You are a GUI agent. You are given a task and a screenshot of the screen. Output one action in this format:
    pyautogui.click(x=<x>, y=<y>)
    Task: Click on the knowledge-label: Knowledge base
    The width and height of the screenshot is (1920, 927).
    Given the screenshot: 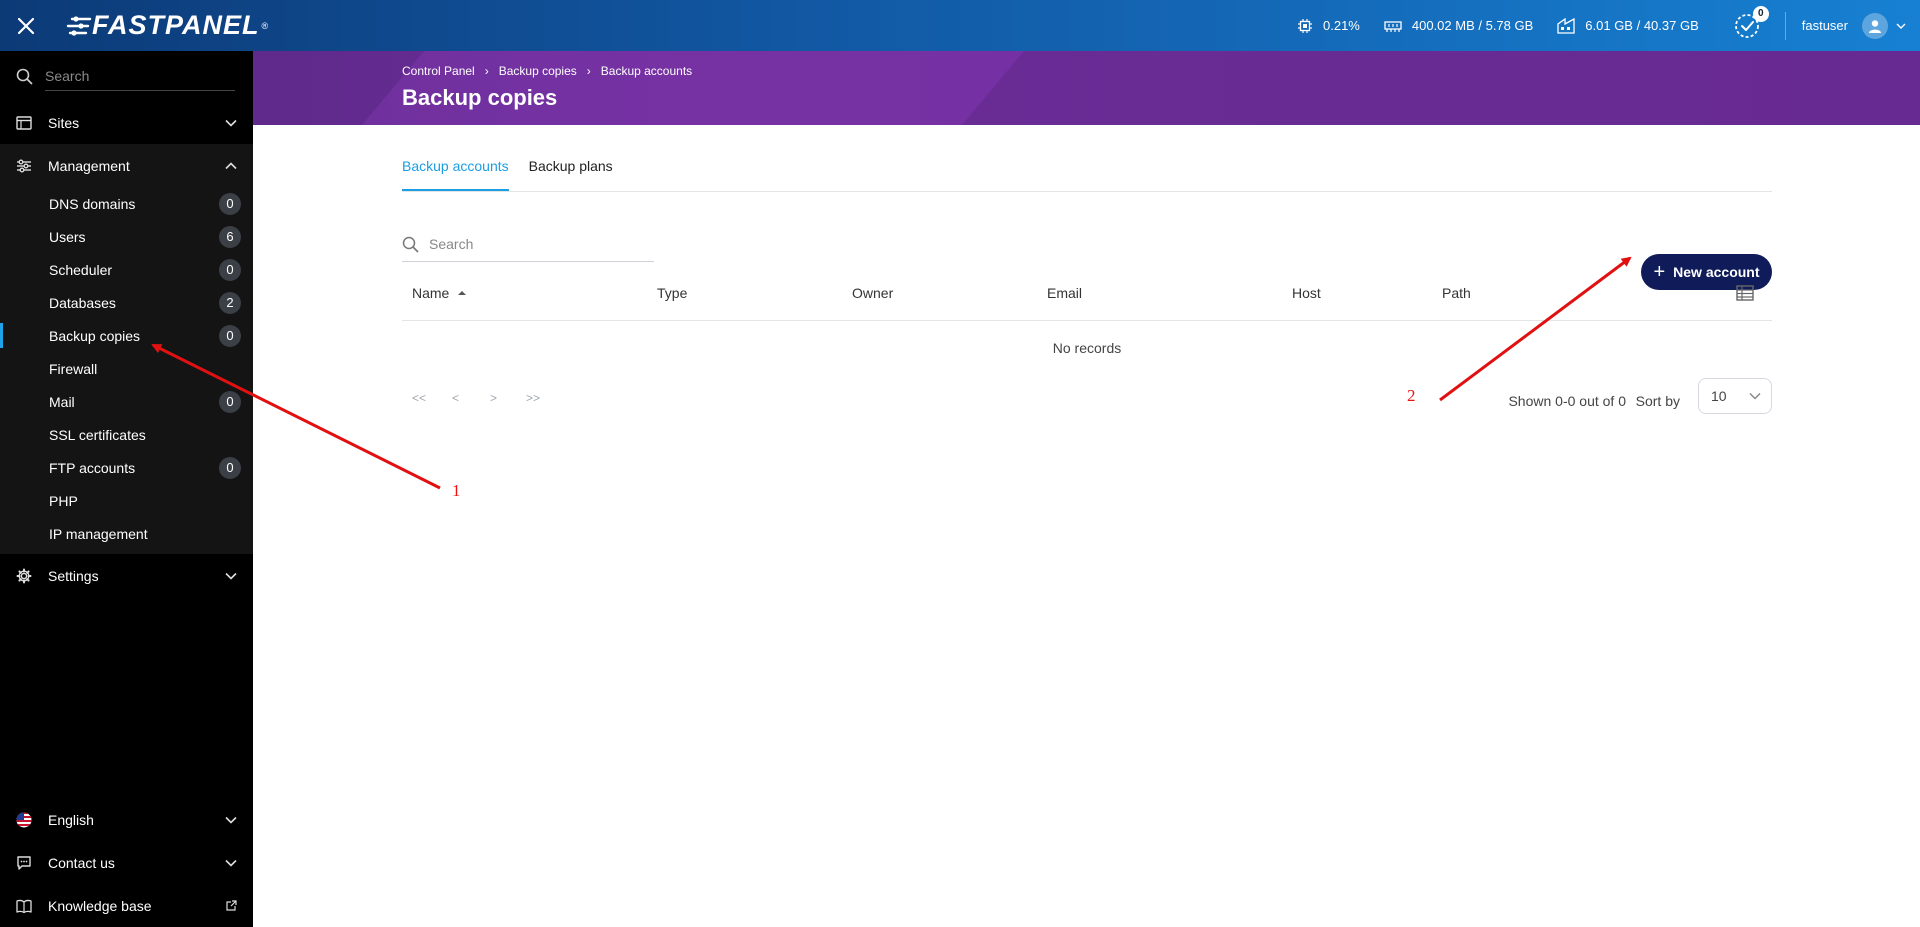 What is the action you would take?
    pyautogui.click(x=100, y=905)
    